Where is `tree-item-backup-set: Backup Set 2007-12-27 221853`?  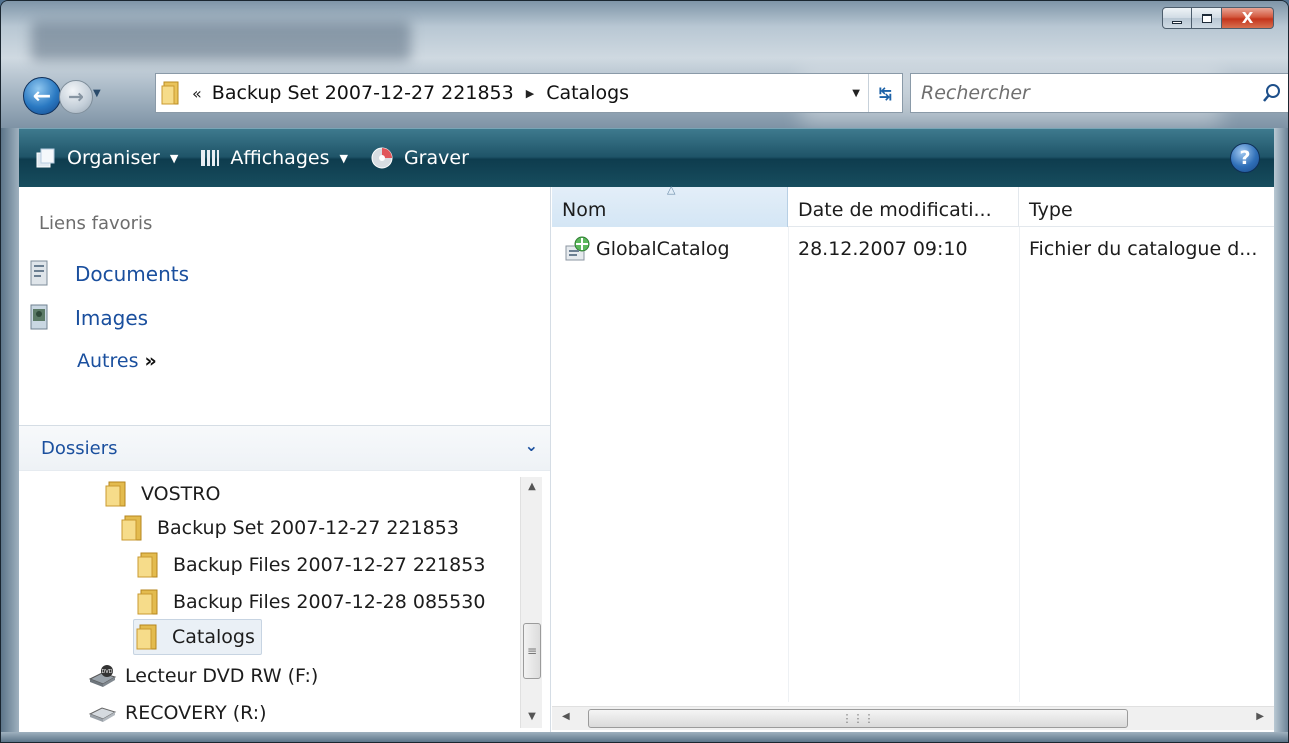
tree-item-backup-set: Backup Set 2007-12-27 221853 is located at coordinates (292, 528).